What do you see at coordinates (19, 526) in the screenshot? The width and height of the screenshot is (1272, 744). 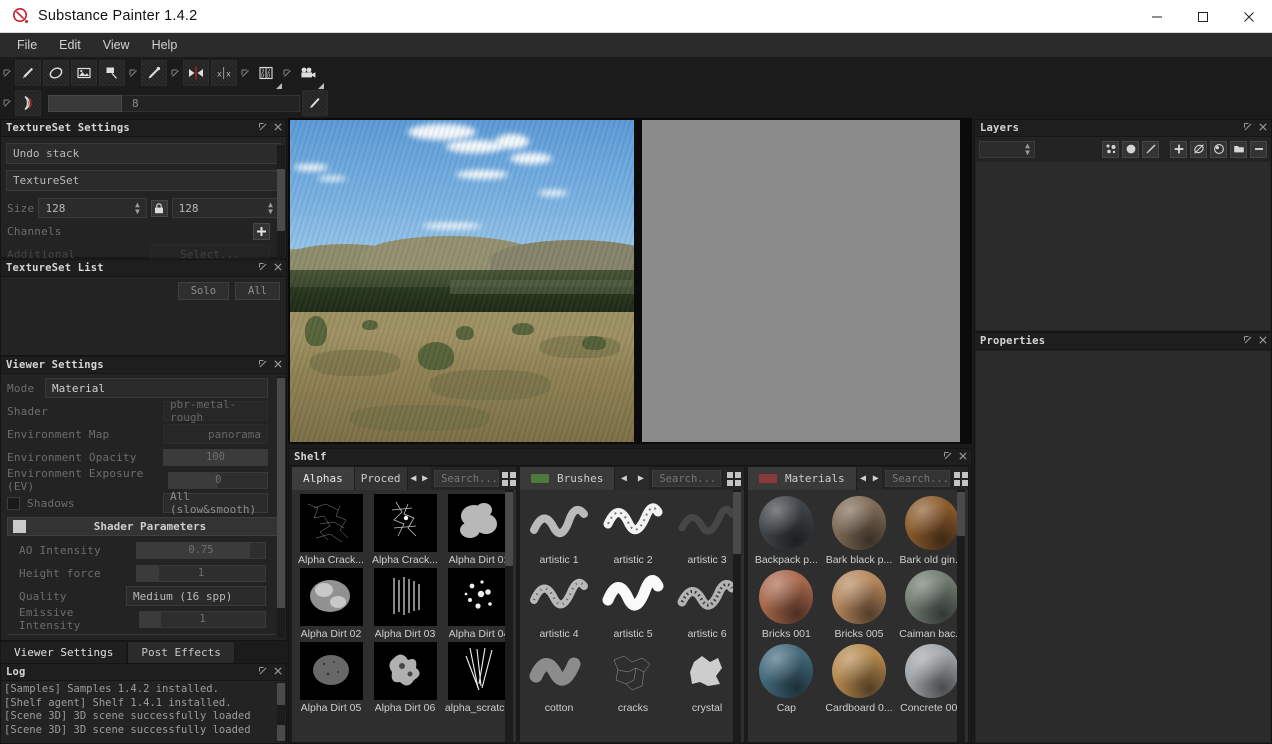 I see `shader-parameters-checkbox` at bounding box center [19, 526].